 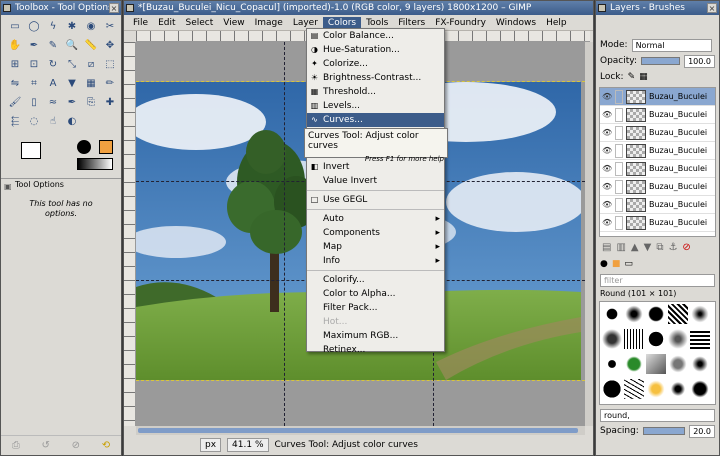 What do you see at coordinates (34, 27) in the screenshot?
I see `ellipse-select-icon: ◯` at bounding box center [34, 27].